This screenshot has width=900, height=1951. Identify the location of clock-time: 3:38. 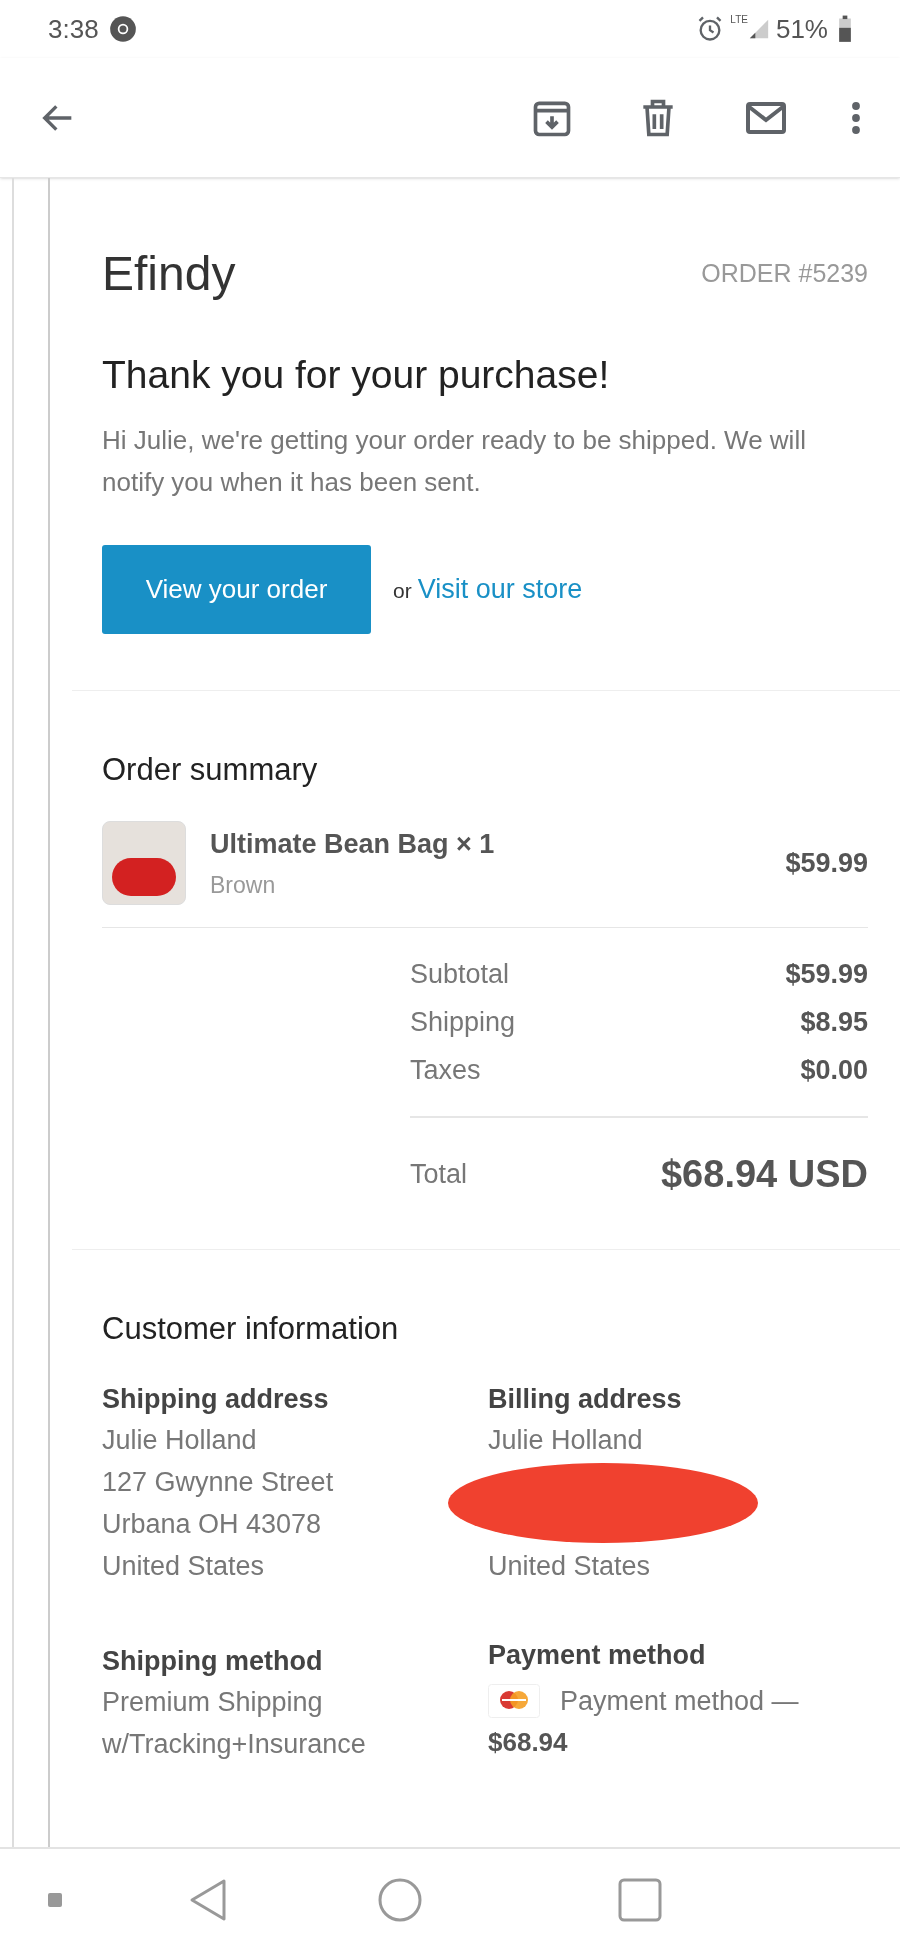
(73, 29).